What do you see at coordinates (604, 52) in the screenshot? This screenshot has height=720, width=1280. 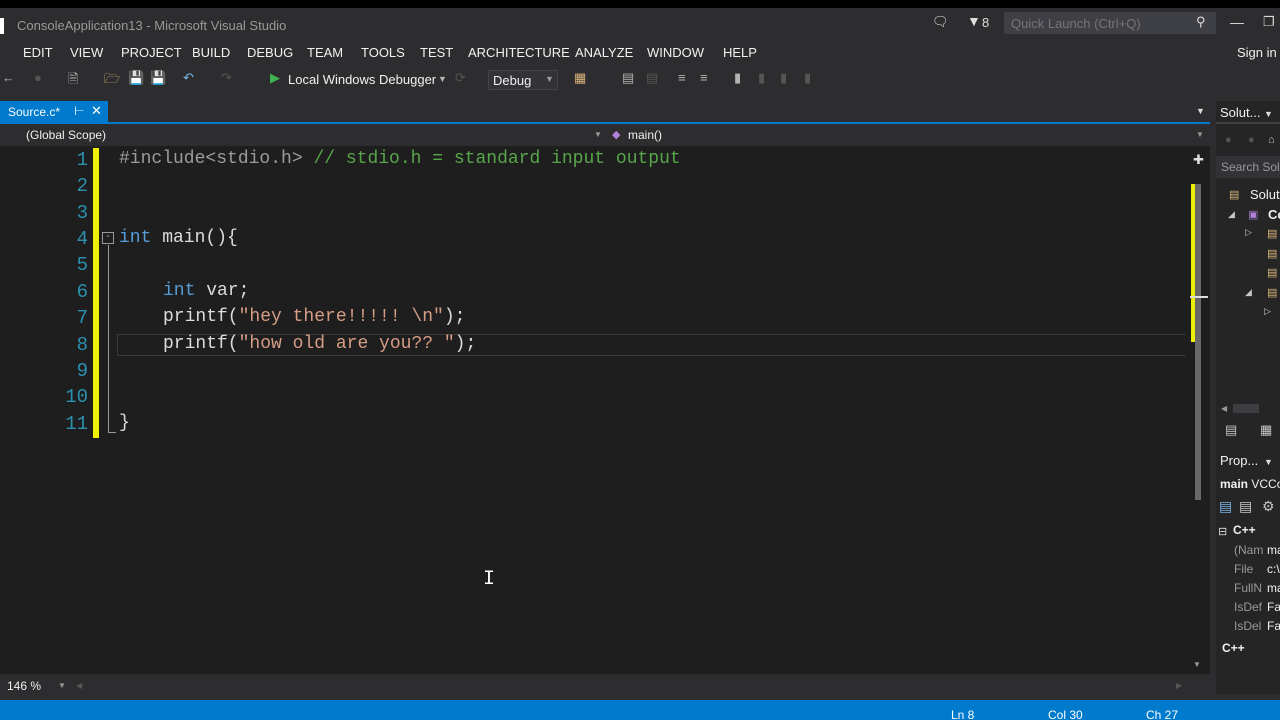 I see `menu-analyze: ANALYZE` at bounding box center [604, 52].